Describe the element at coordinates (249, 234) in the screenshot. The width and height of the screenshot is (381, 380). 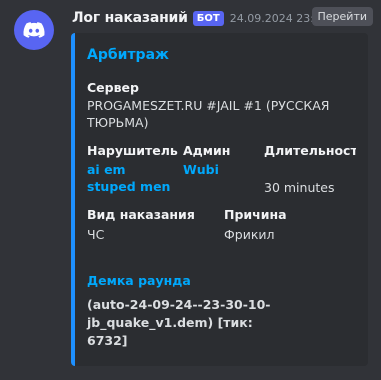
I see `reason-field-value: Фрикил` at that location.